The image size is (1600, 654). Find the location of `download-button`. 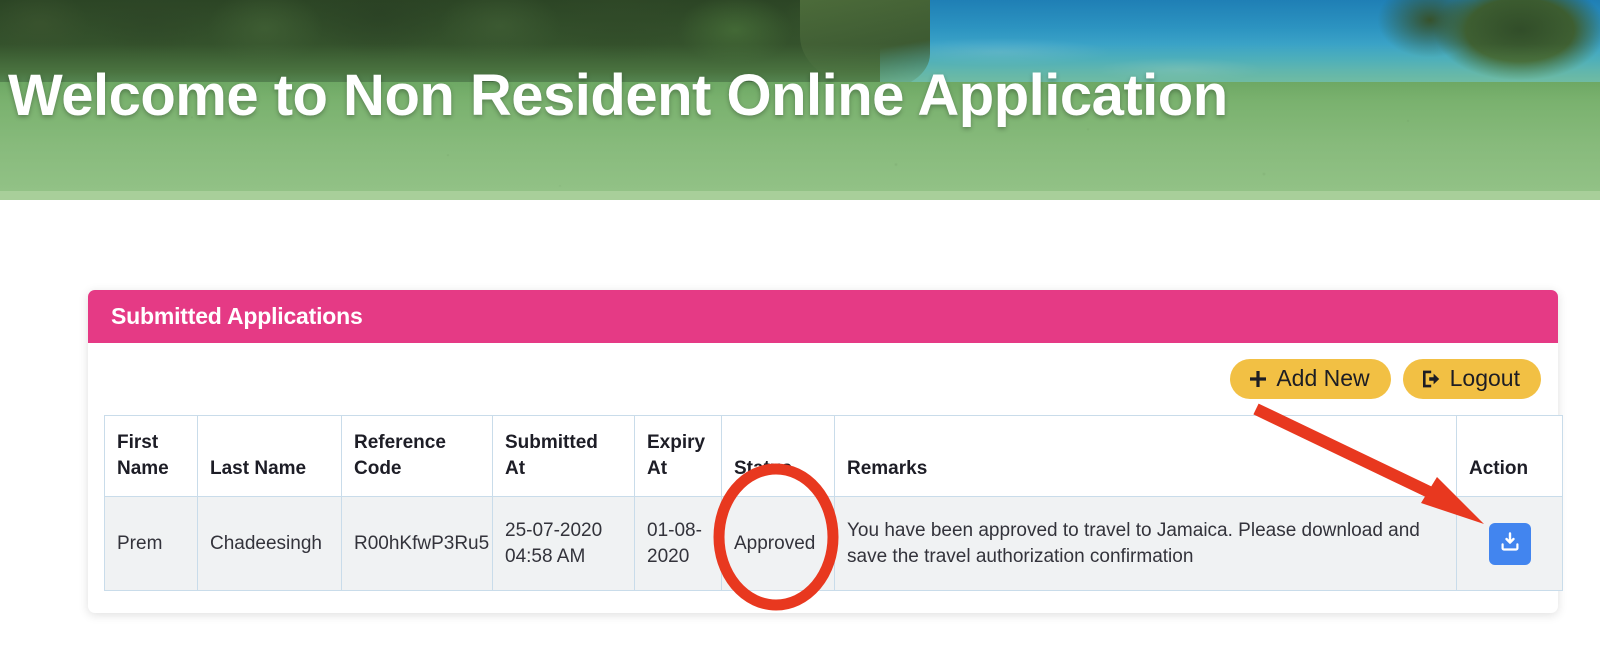

download-button is located at coordinates (1509, 543).